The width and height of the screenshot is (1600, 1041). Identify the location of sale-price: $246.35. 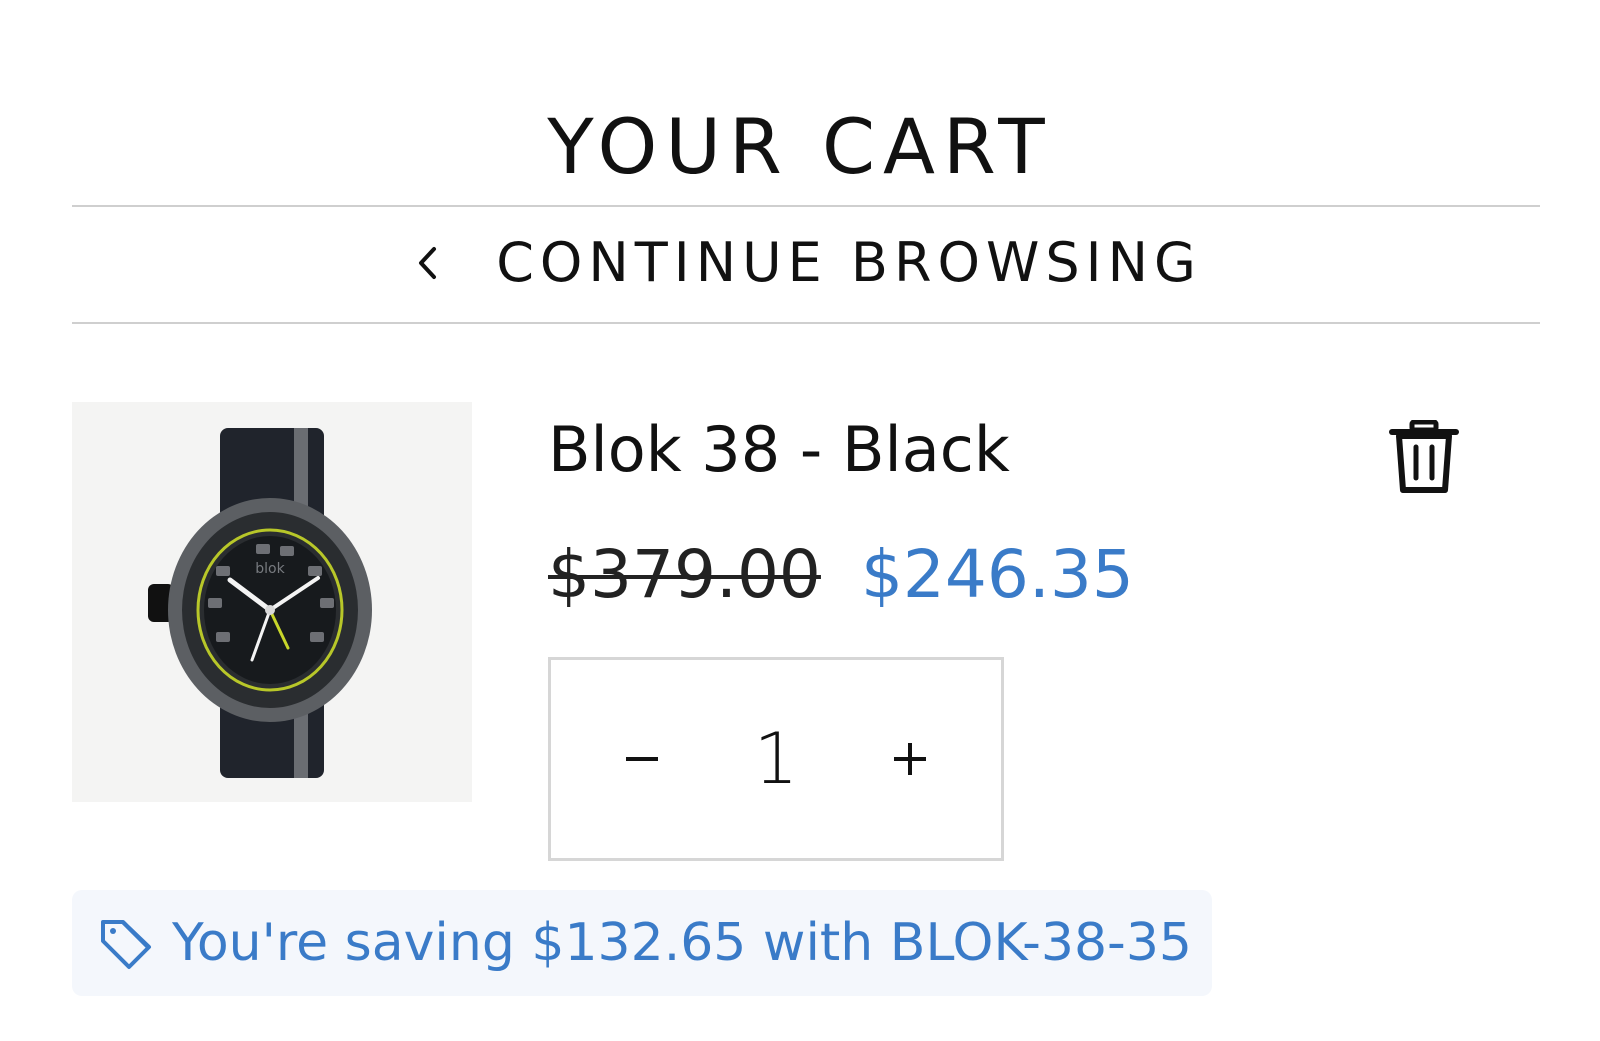
(997, 574).